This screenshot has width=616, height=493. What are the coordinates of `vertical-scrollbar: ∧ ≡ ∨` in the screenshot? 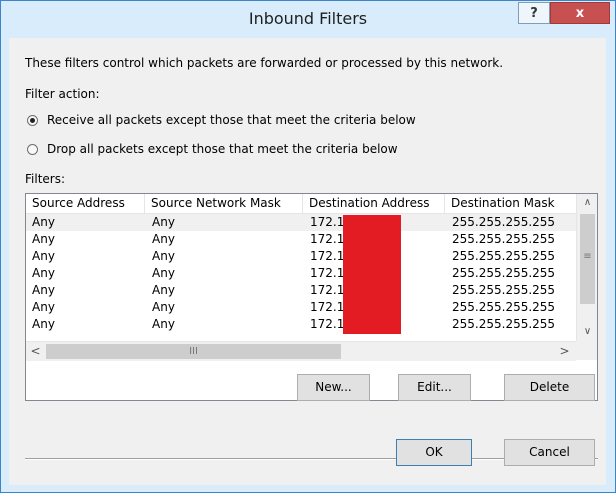 It's located at (586, 267).